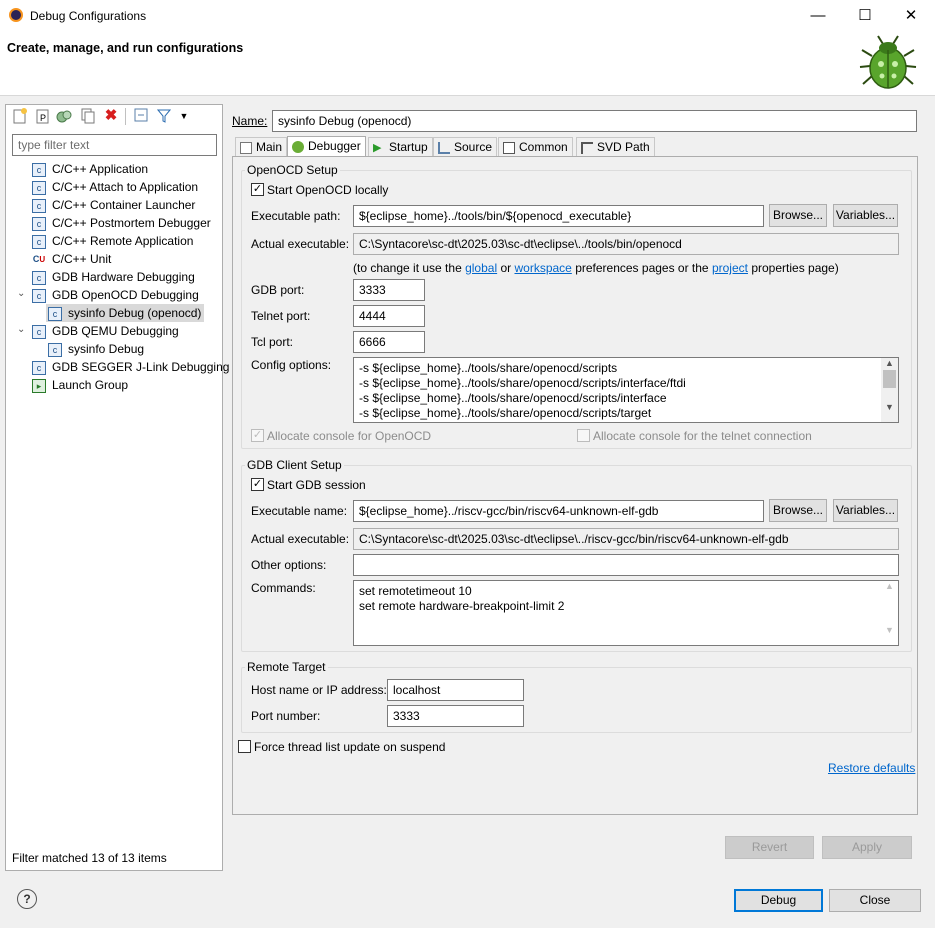 The width and height of the screenshot is (935, 928). What do you see at coordinates (730, 268) in the screenshot?
I see `project-link: project` at bounding box center [730, 268].